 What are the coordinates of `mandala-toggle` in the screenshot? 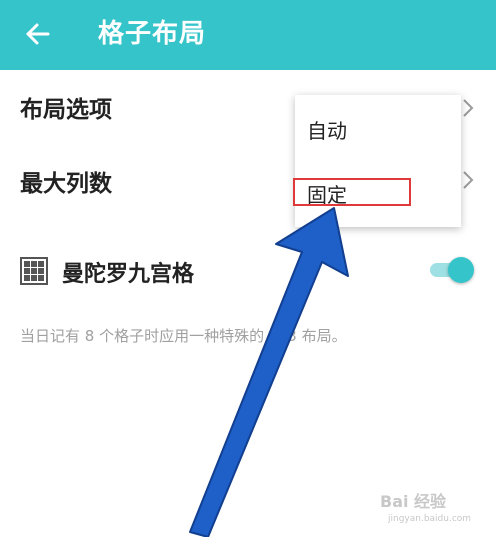 It's located at (451, 270).